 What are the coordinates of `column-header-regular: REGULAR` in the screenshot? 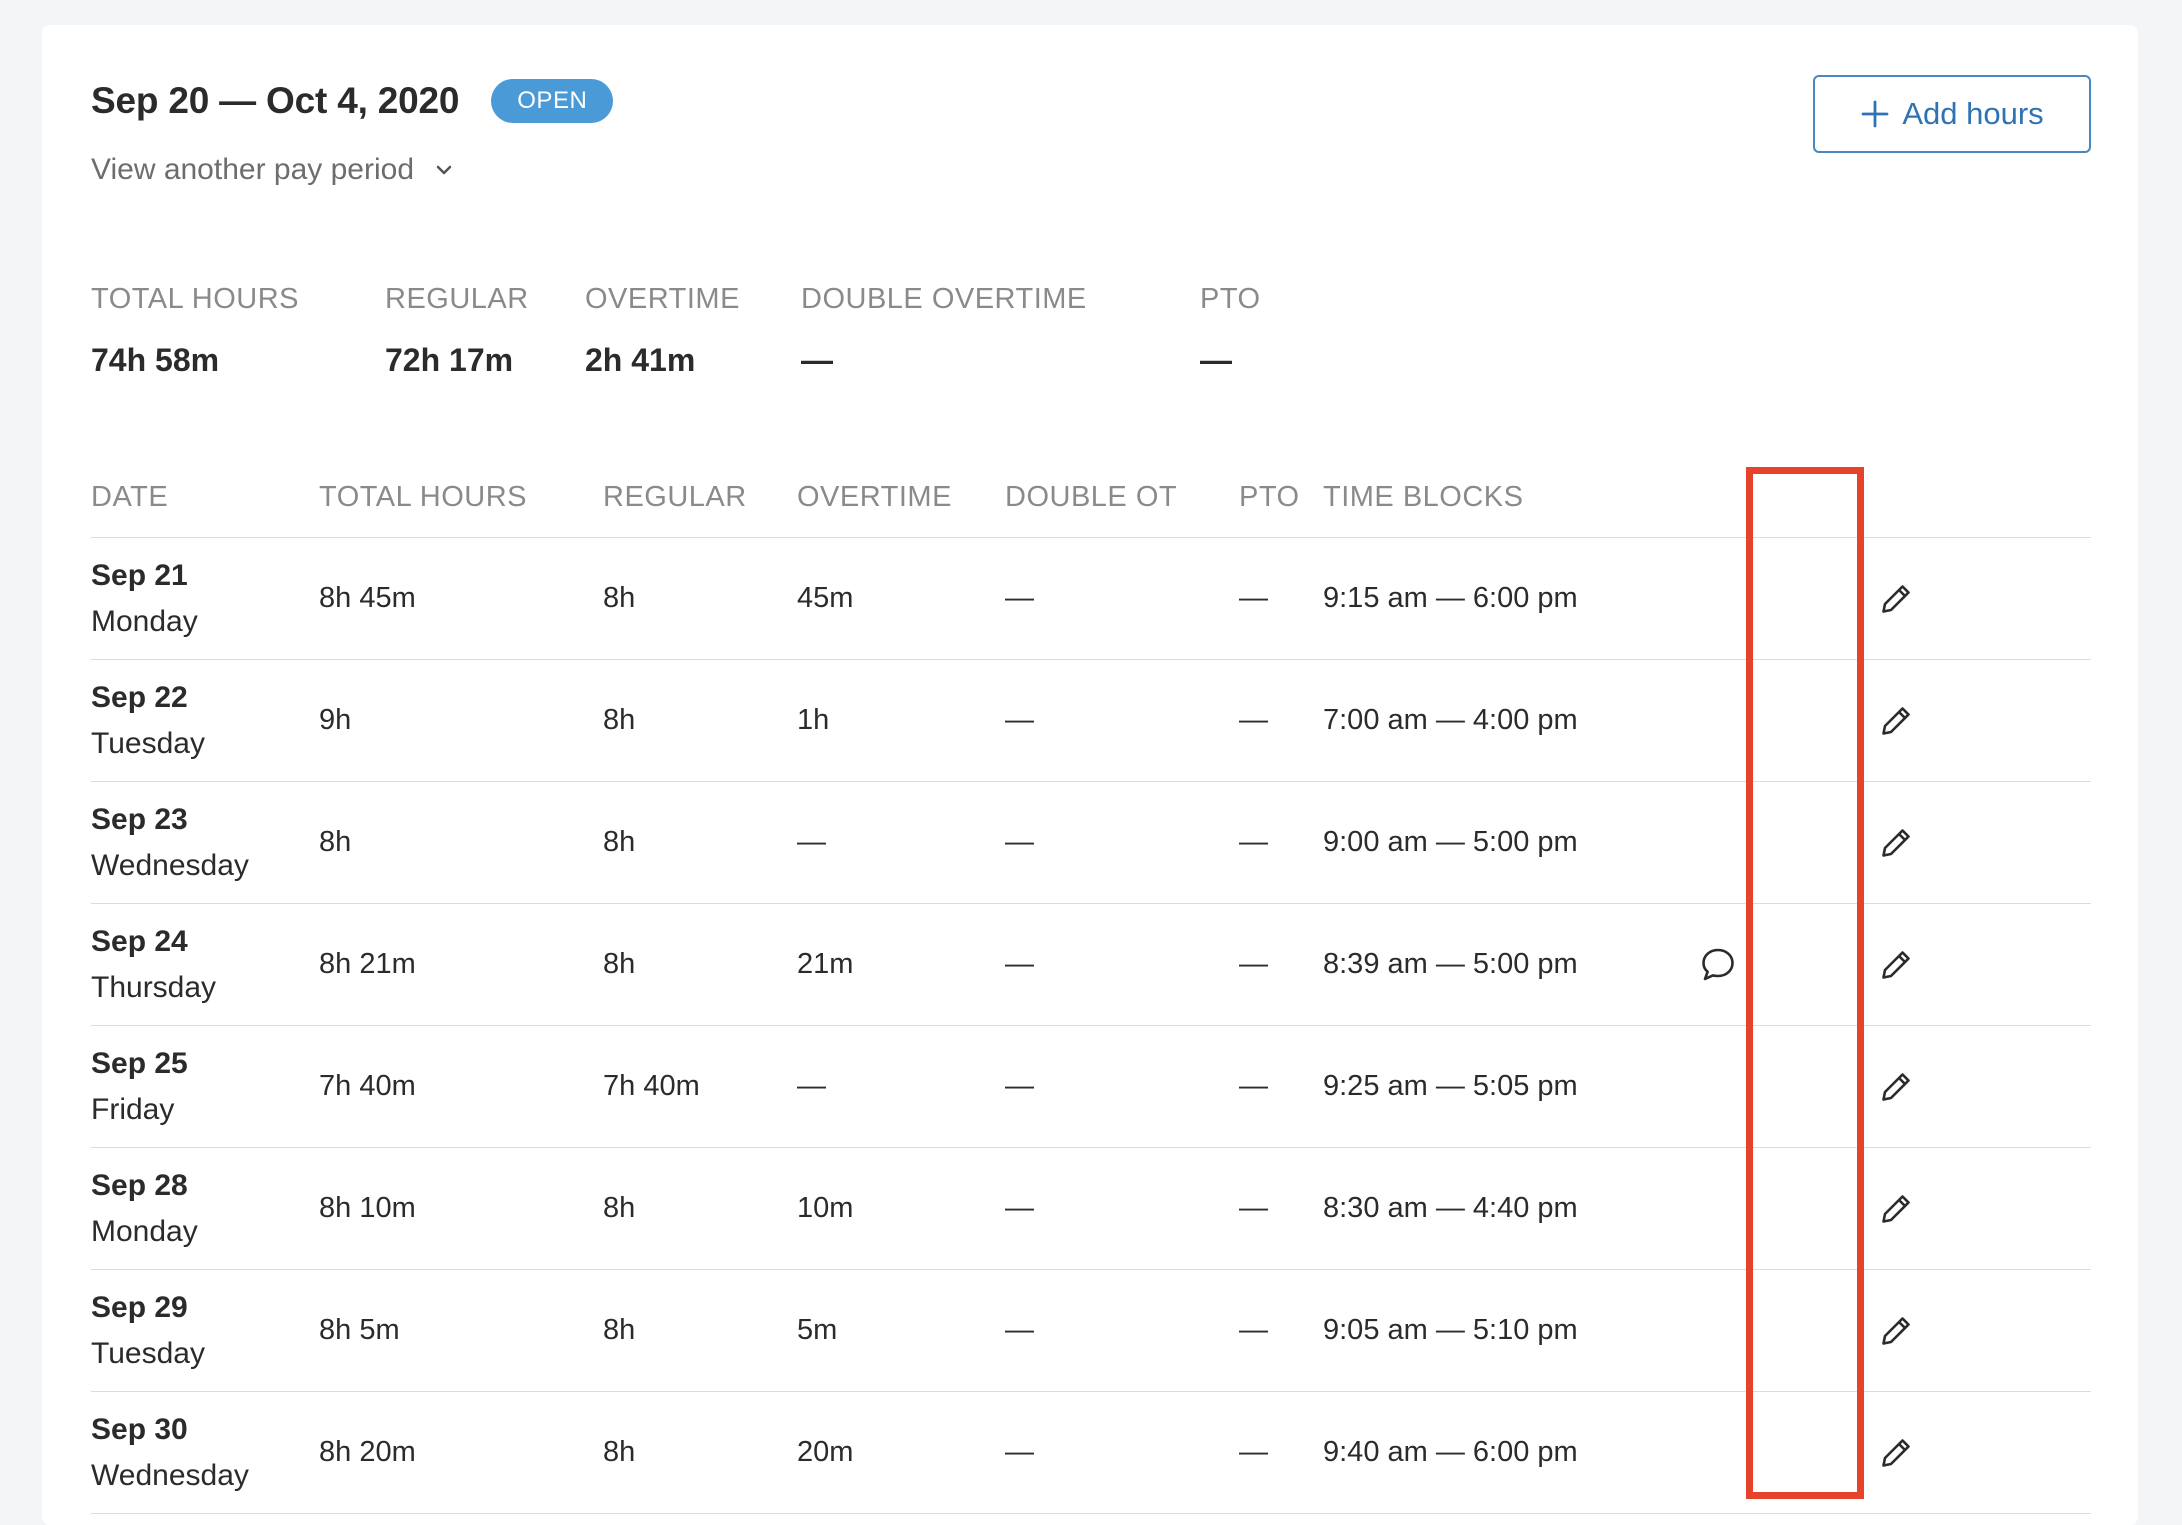 It's located at (675, 497).